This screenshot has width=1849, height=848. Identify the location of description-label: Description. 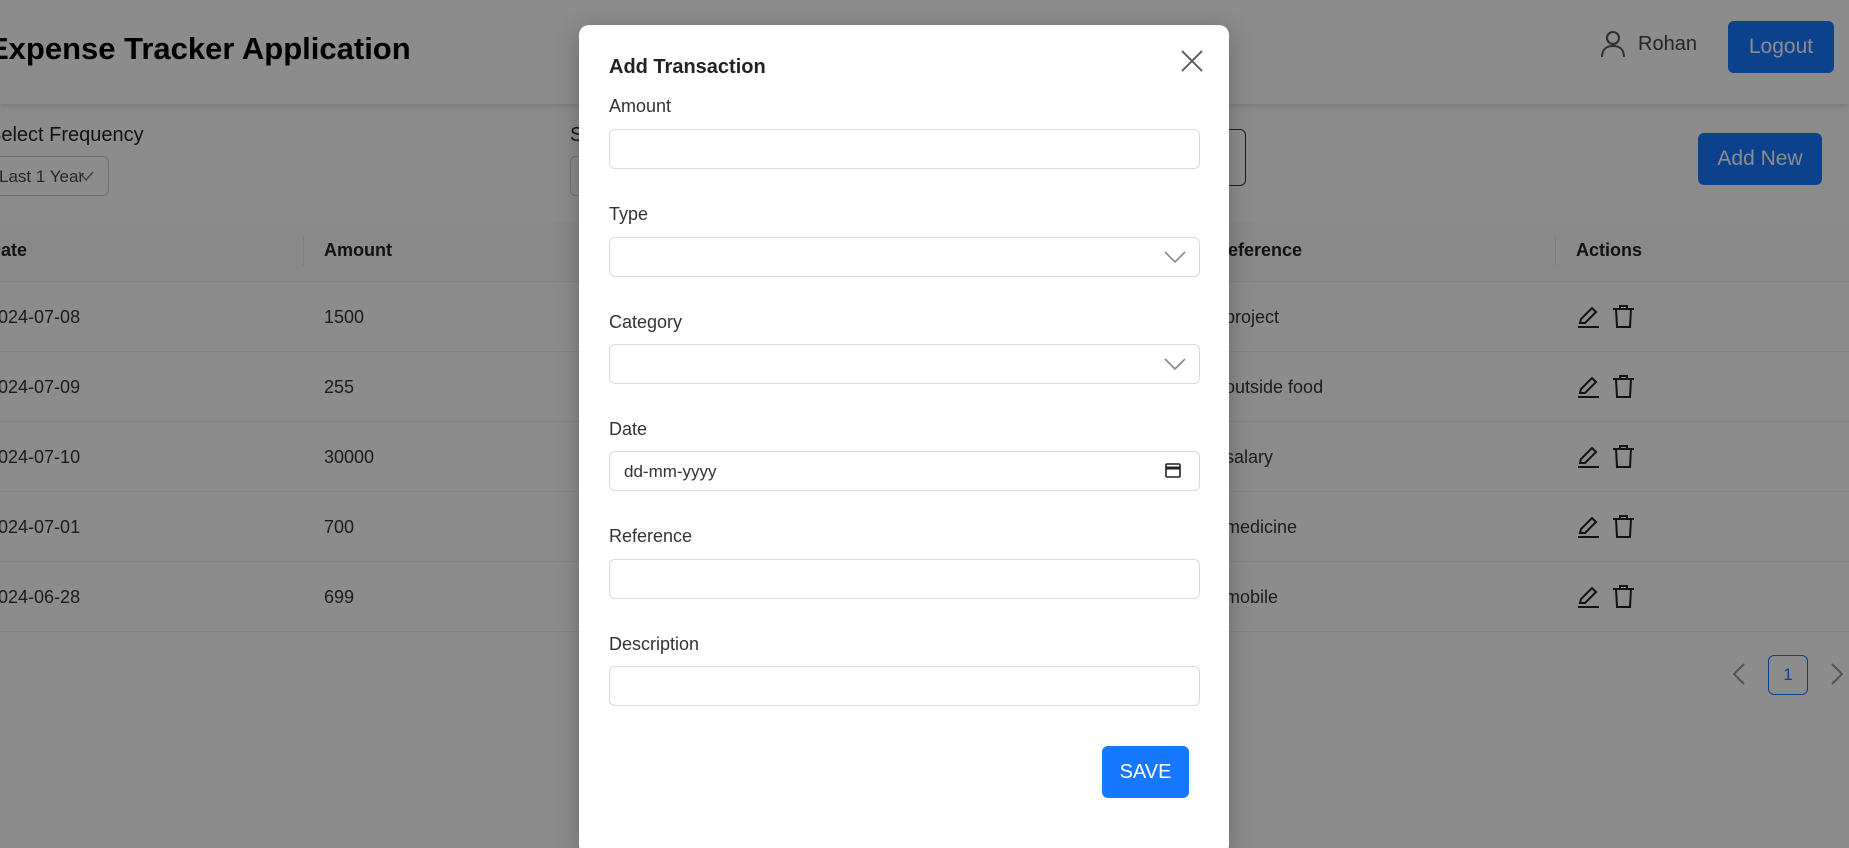
(654, 644).